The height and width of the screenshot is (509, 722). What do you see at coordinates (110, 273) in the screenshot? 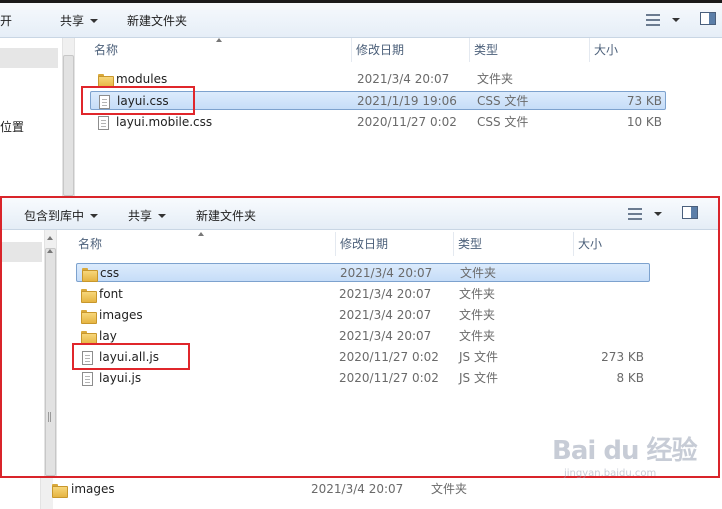
I see `file-name: css` at bounding box center [110, 273].